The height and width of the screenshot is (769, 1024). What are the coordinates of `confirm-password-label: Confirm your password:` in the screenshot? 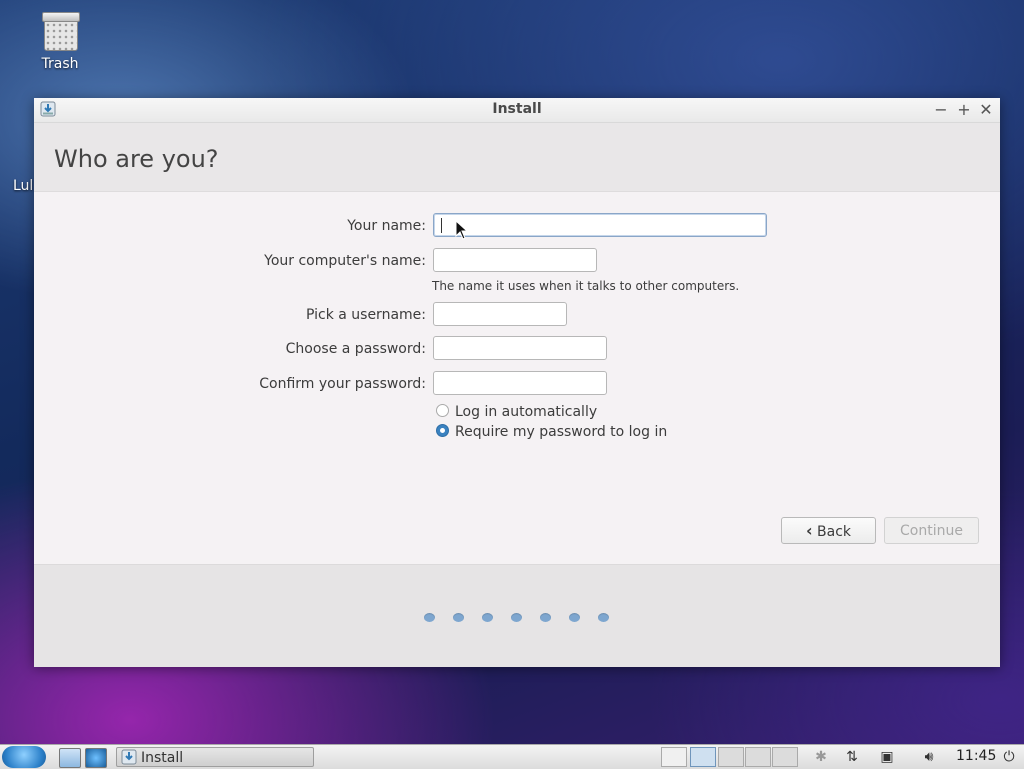 It's located at (342, 384).